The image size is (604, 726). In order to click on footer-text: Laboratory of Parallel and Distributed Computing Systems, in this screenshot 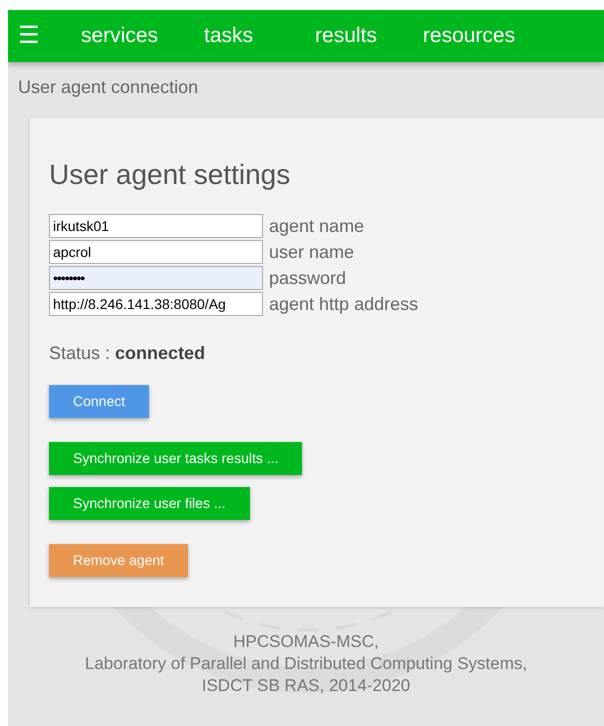, I will do `click(306, 663)`.